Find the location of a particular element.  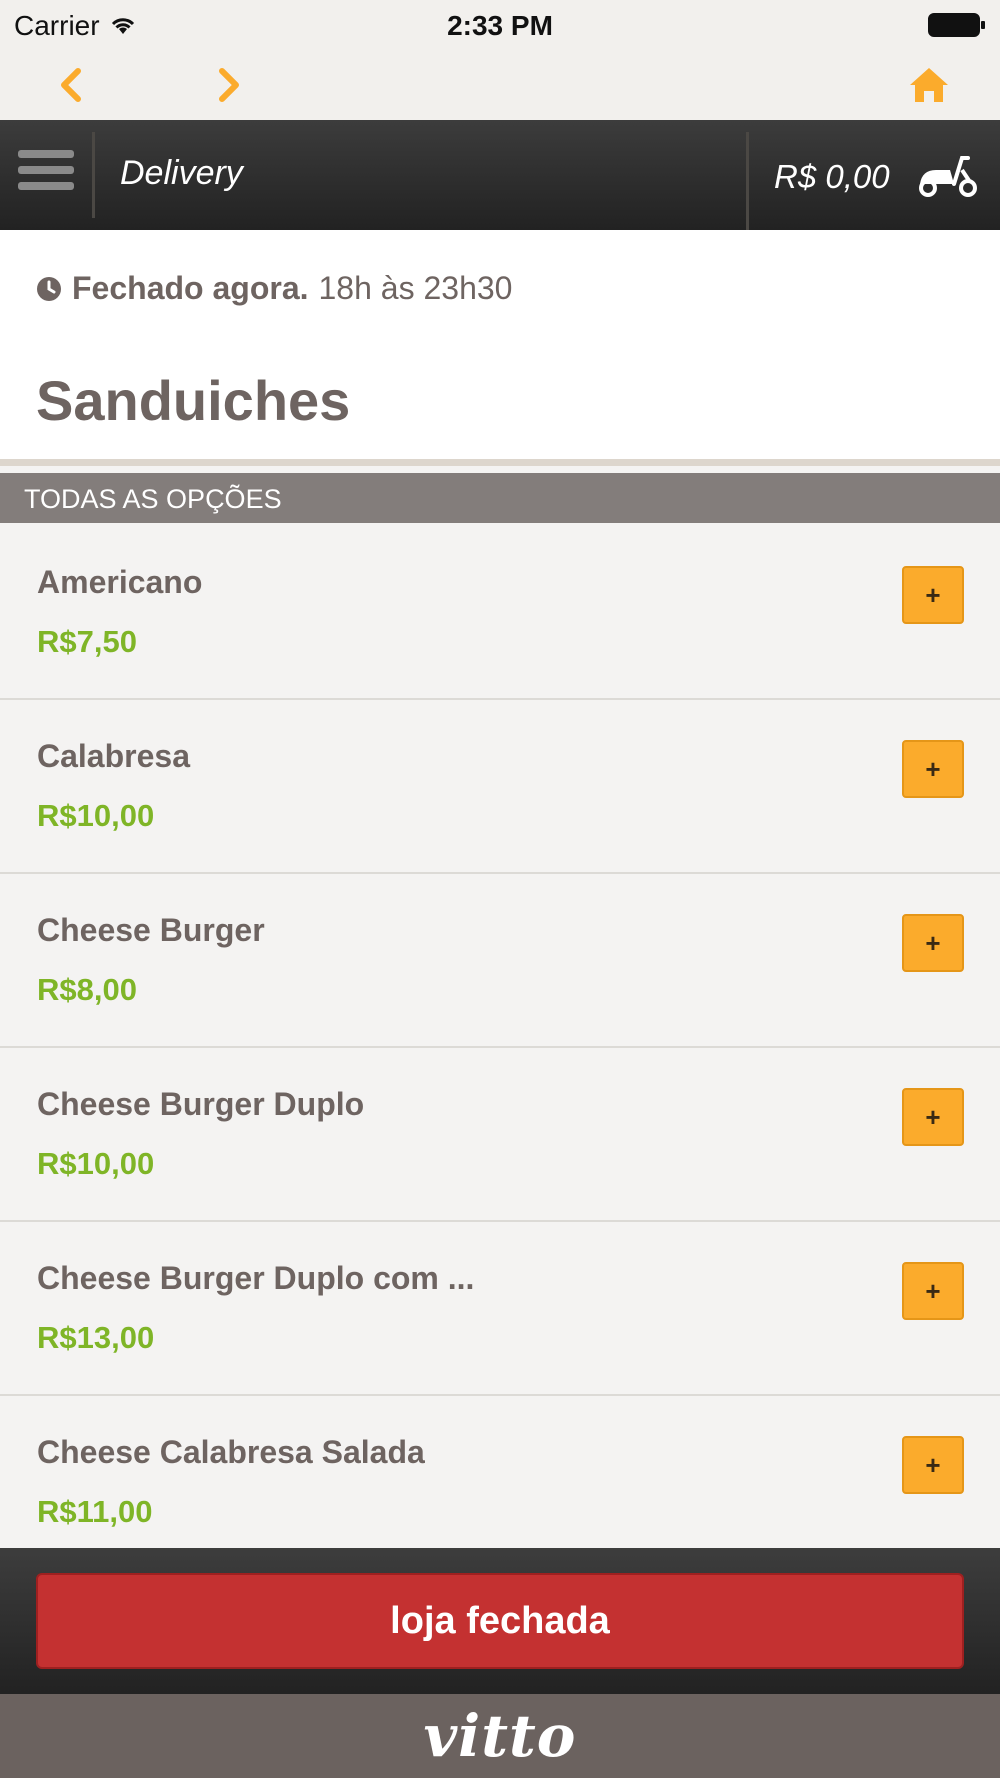

battery-icon is located at coordinates (956, 25).